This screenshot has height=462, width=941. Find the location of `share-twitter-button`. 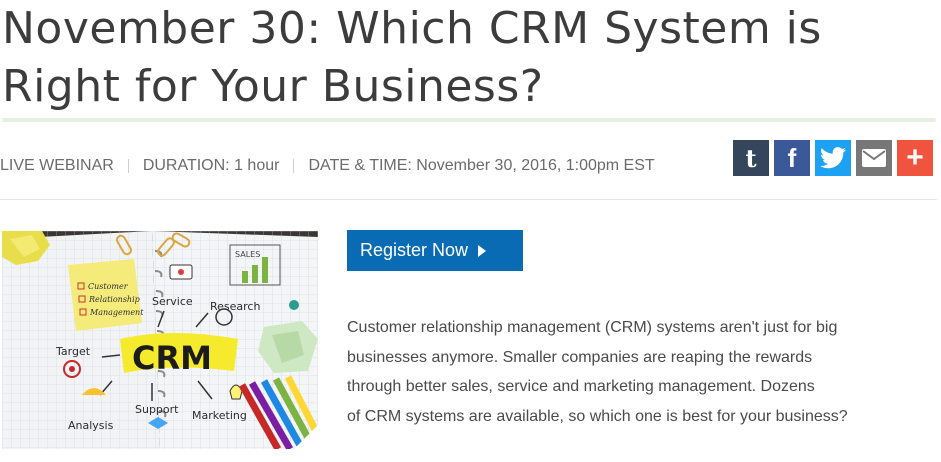

share-twitter-button is located at coordinates (833, 158).